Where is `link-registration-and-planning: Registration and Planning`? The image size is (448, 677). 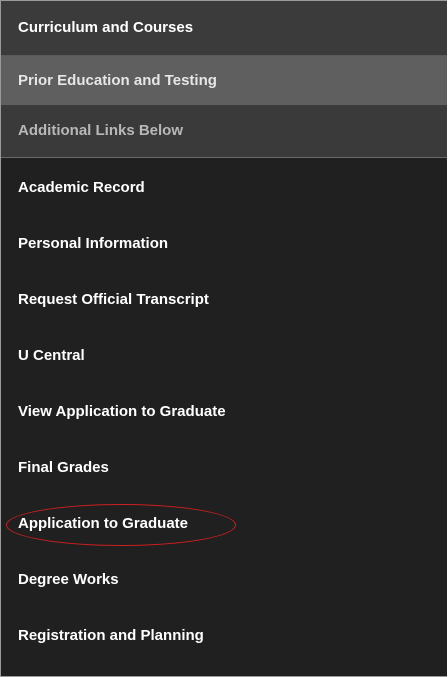 link-registration-and-planning: Registration and Planning is located at coordinates (224, 636).